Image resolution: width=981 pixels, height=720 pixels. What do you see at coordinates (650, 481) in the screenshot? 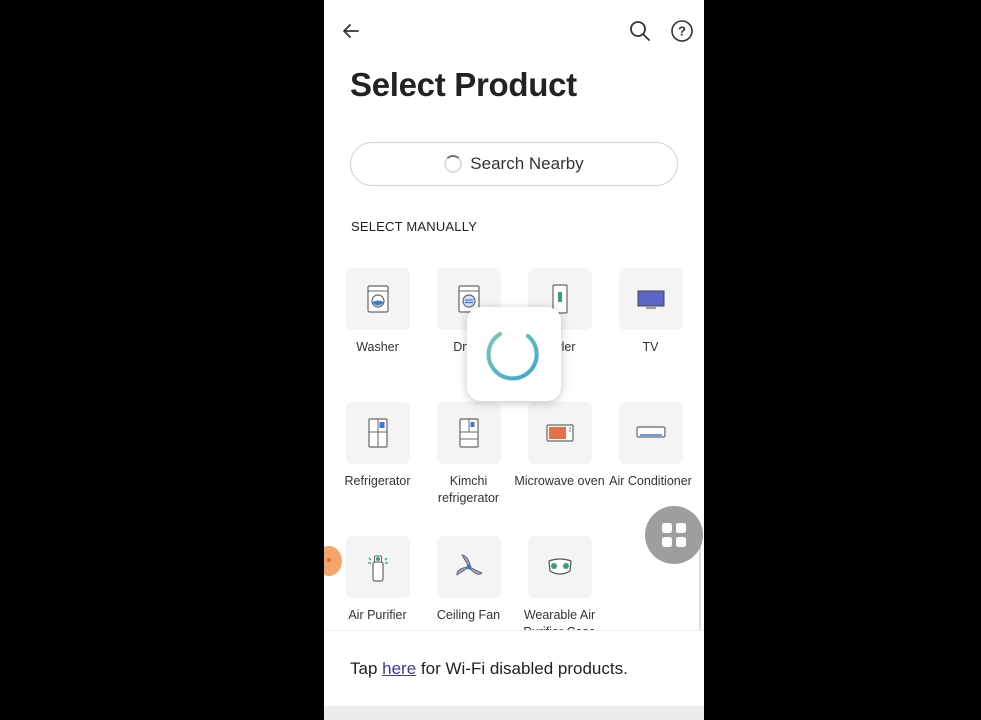
I see `product-label: Air Conditioner` at bounding box center [650, 481].